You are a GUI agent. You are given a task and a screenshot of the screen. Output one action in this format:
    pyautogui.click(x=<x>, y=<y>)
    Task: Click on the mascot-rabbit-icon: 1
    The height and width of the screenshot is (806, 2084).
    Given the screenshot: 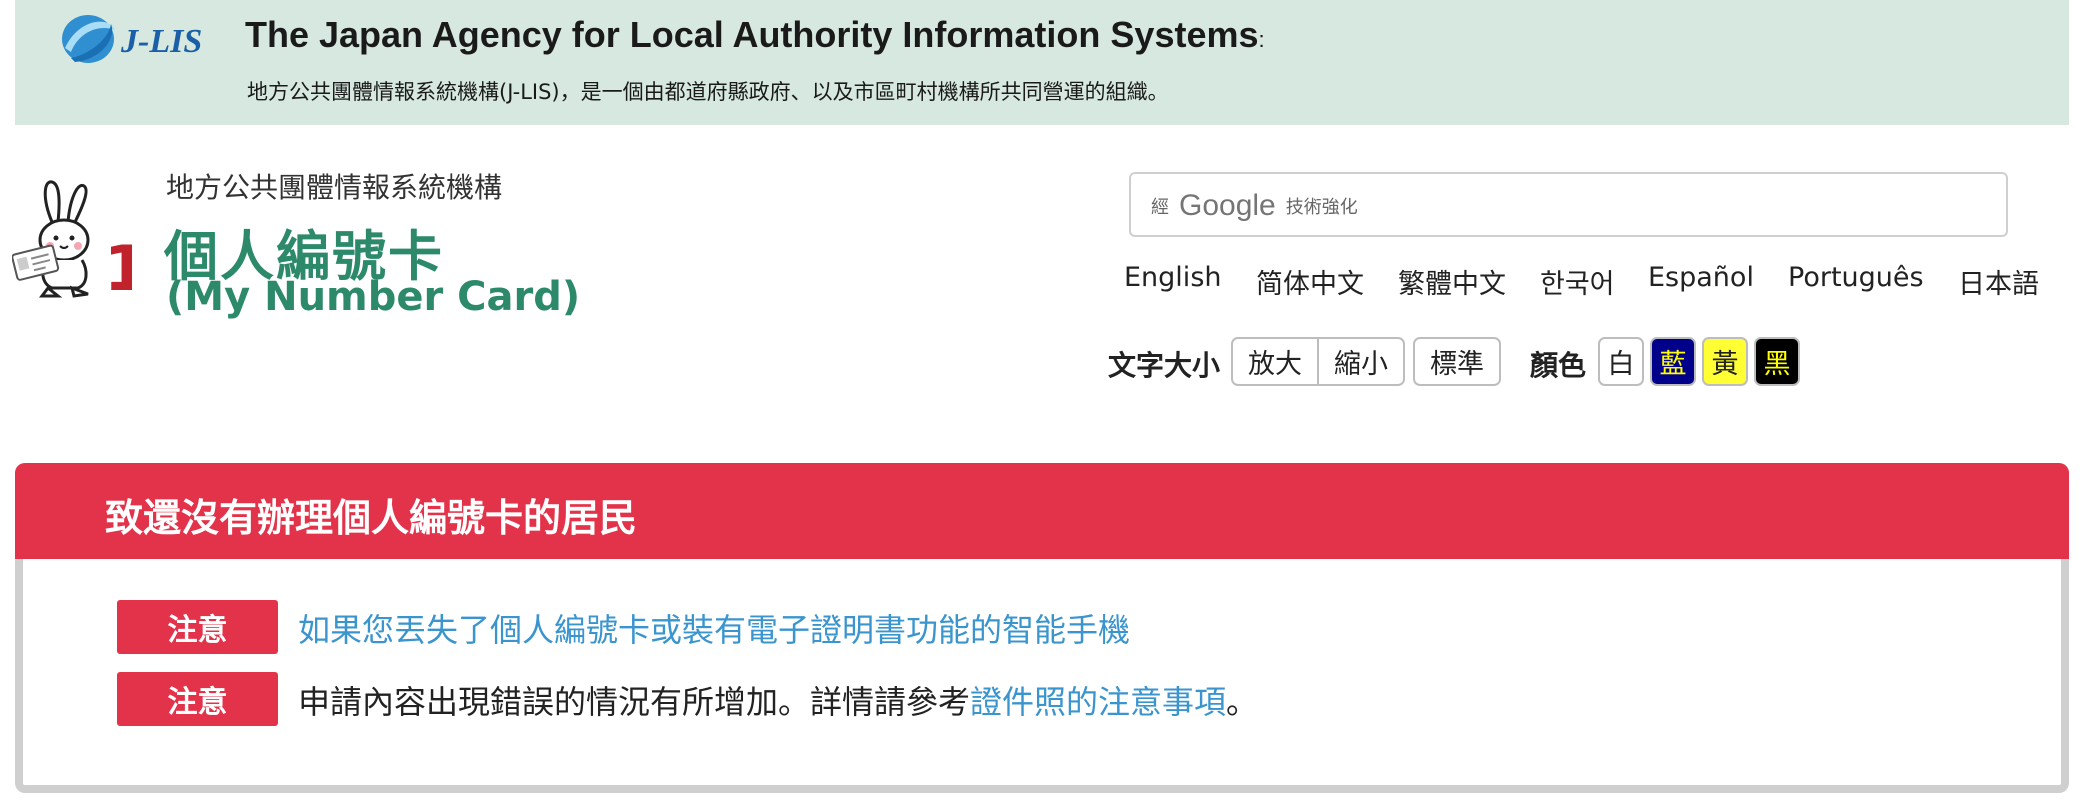 What is the action you would take?
    pyautogui.click(x=72, y=239)
    